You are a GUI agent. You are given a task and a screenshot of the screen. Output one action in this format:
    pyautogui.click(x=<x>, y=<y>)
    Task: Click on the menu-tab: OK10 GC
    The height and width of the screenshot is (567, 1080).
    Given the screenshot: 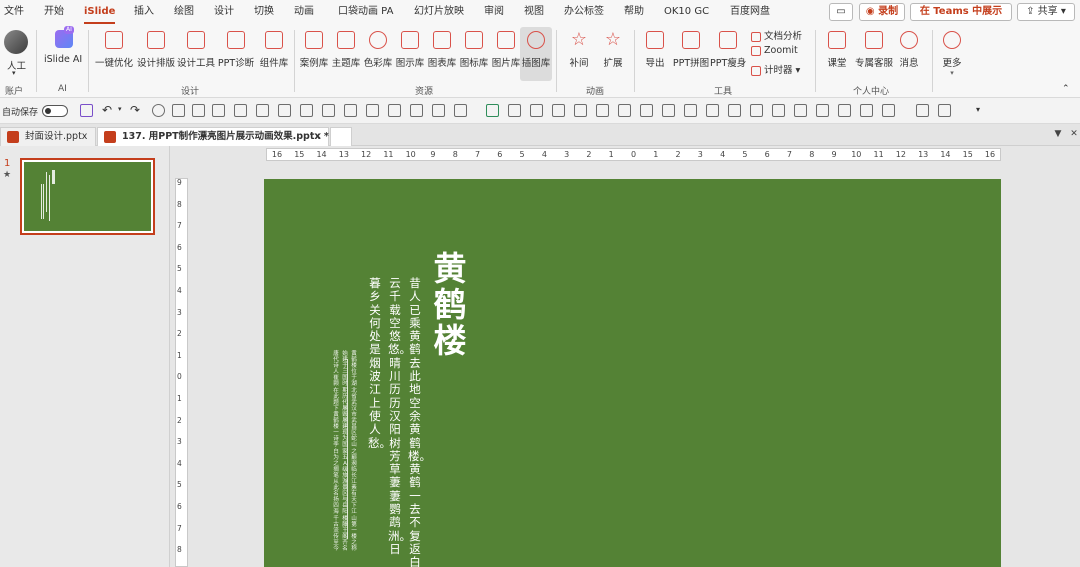 What is the action you would take?
    pyautogui.click(x=686, y=12)
    